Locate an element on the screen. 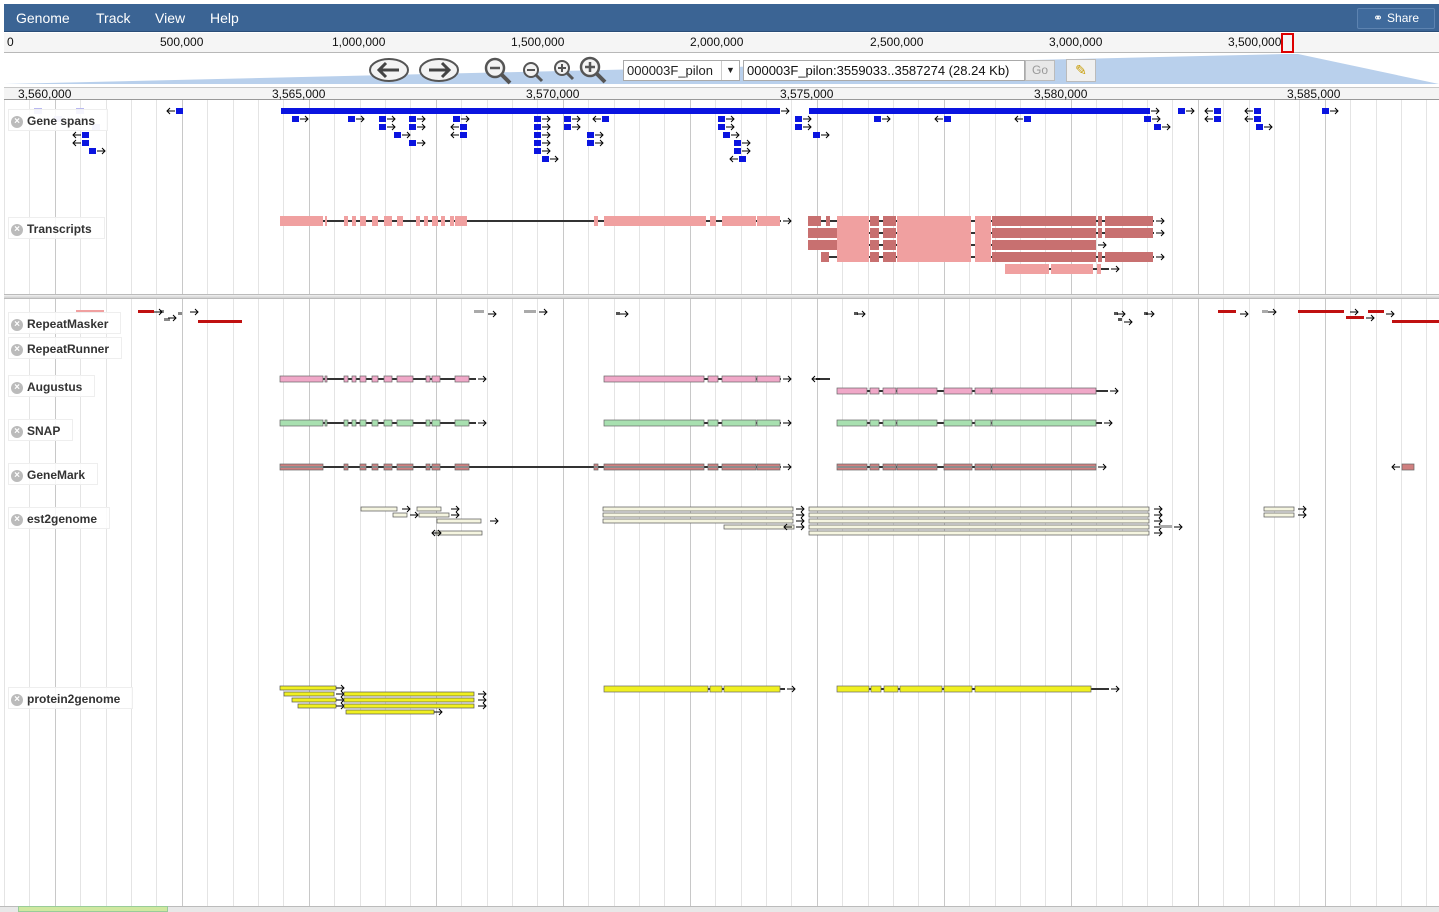 Image resolution: width=1439 pixels, height=912 pixels. gene-span is located at coordinates (530, 111).